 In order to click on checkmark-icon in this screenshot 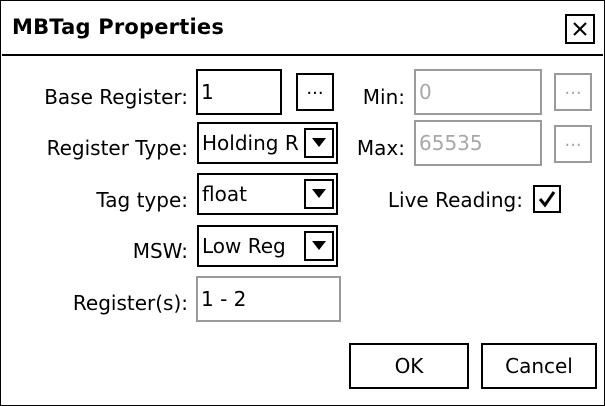, I will do `click(547, 199)`.